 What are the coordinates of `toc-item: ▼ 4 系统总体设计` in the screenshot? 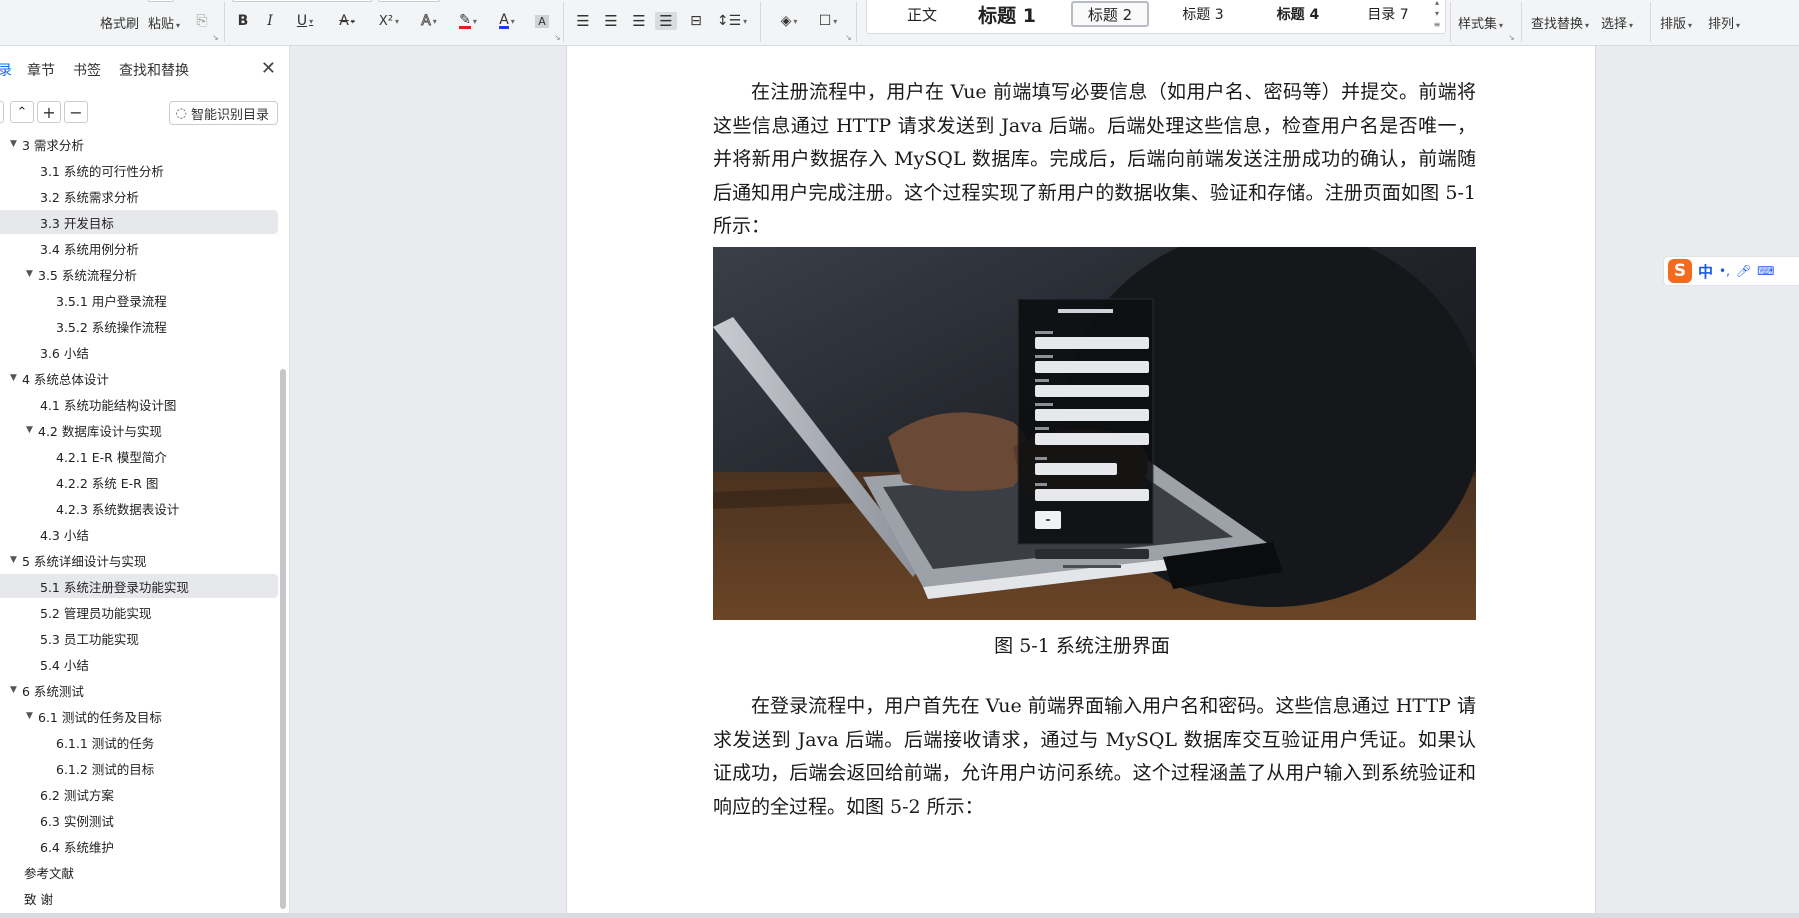 It's located at (139, 378).